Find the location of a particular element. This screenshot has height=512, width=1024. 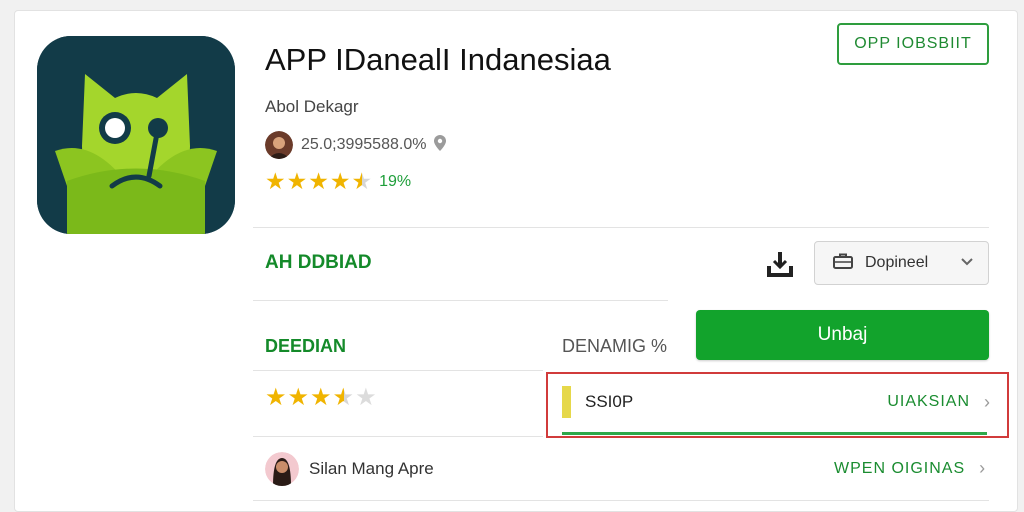

app-logo-icon is located at coordinates (136, 135).